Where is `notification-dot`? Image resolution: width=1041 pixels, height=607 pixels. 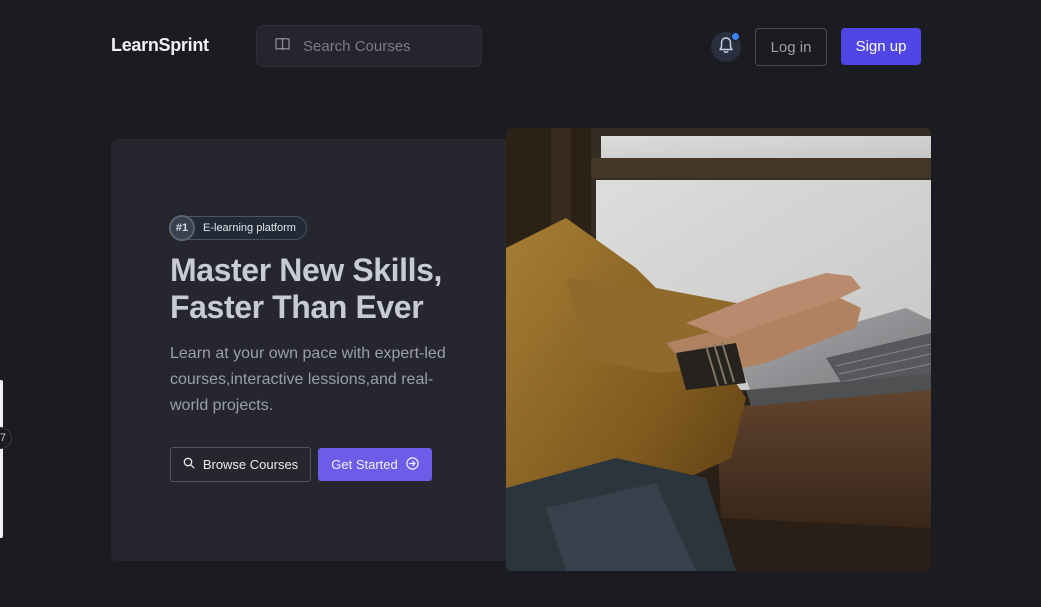
notification-dot is located at coordinates (735, 36).